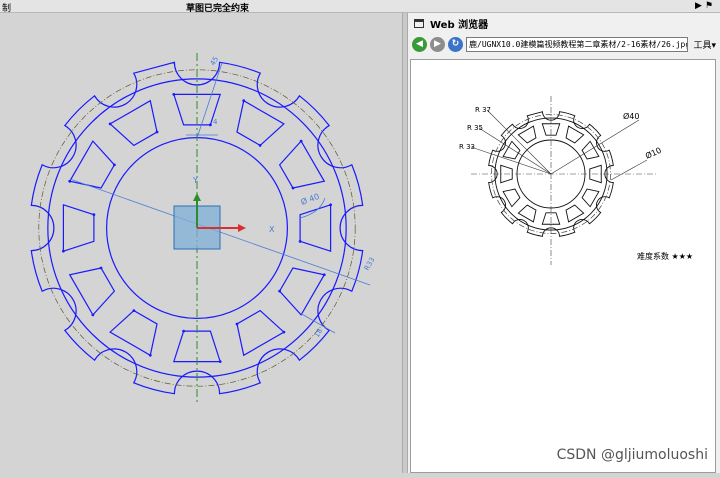  I want to click on pin-icon: ▶, so click(700, 6).